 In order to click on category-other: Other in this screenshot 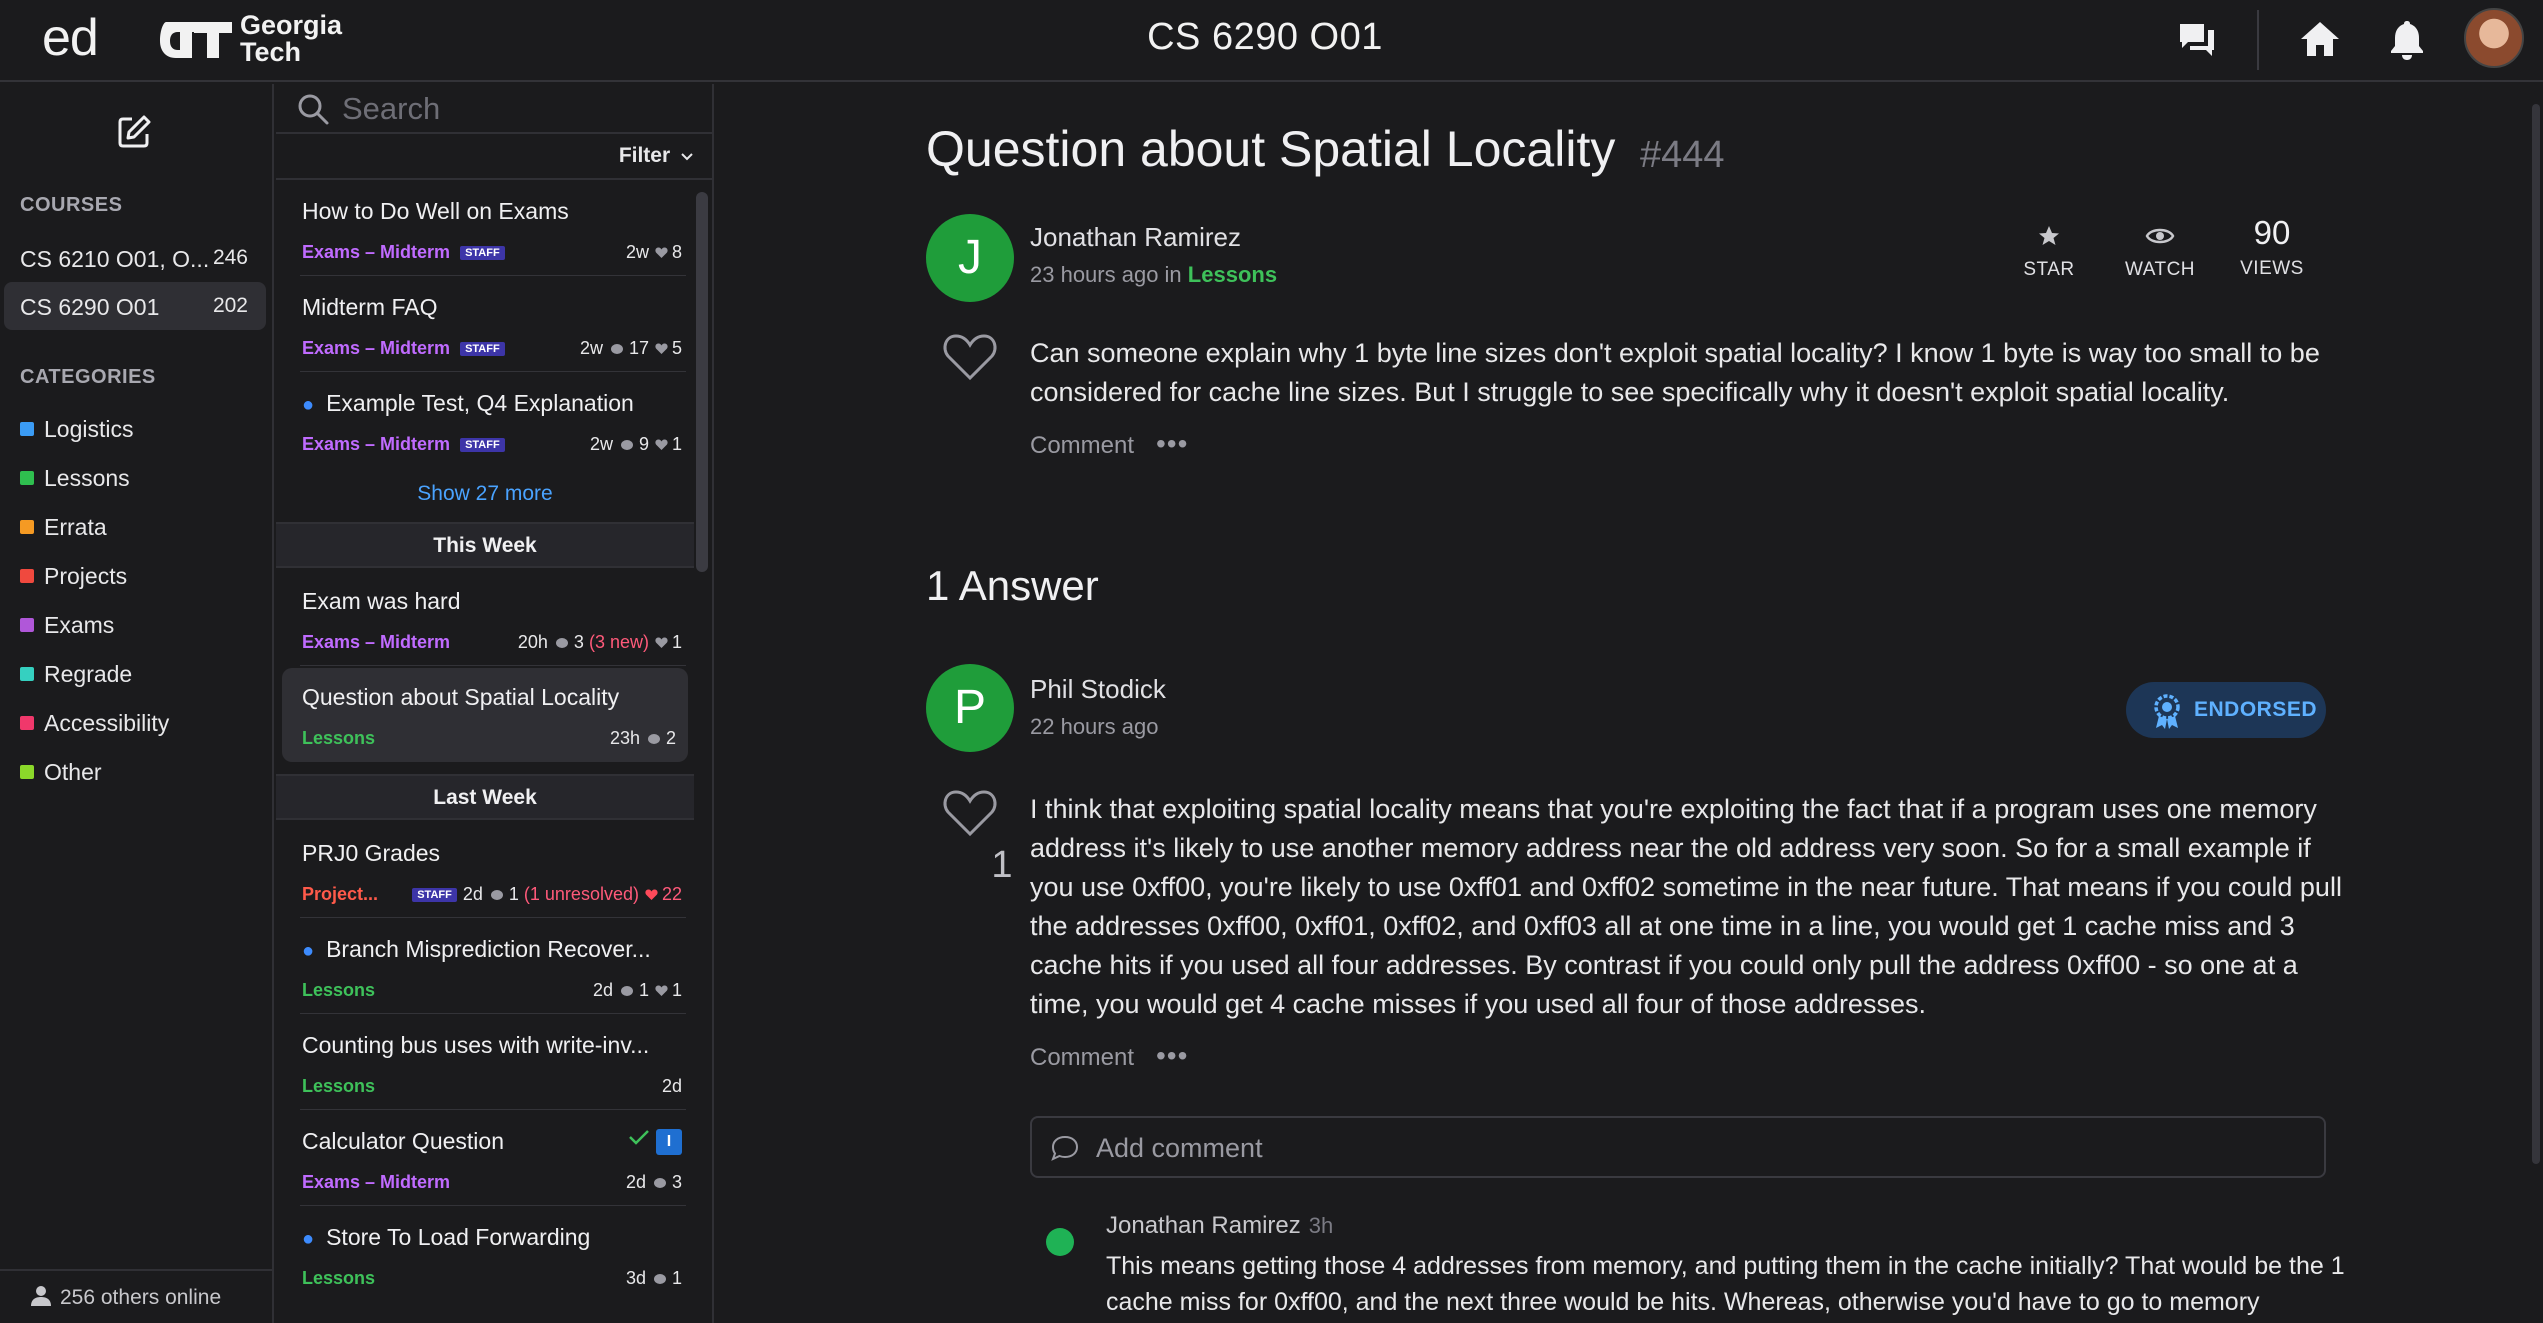, I will do `click(61, 775)`.